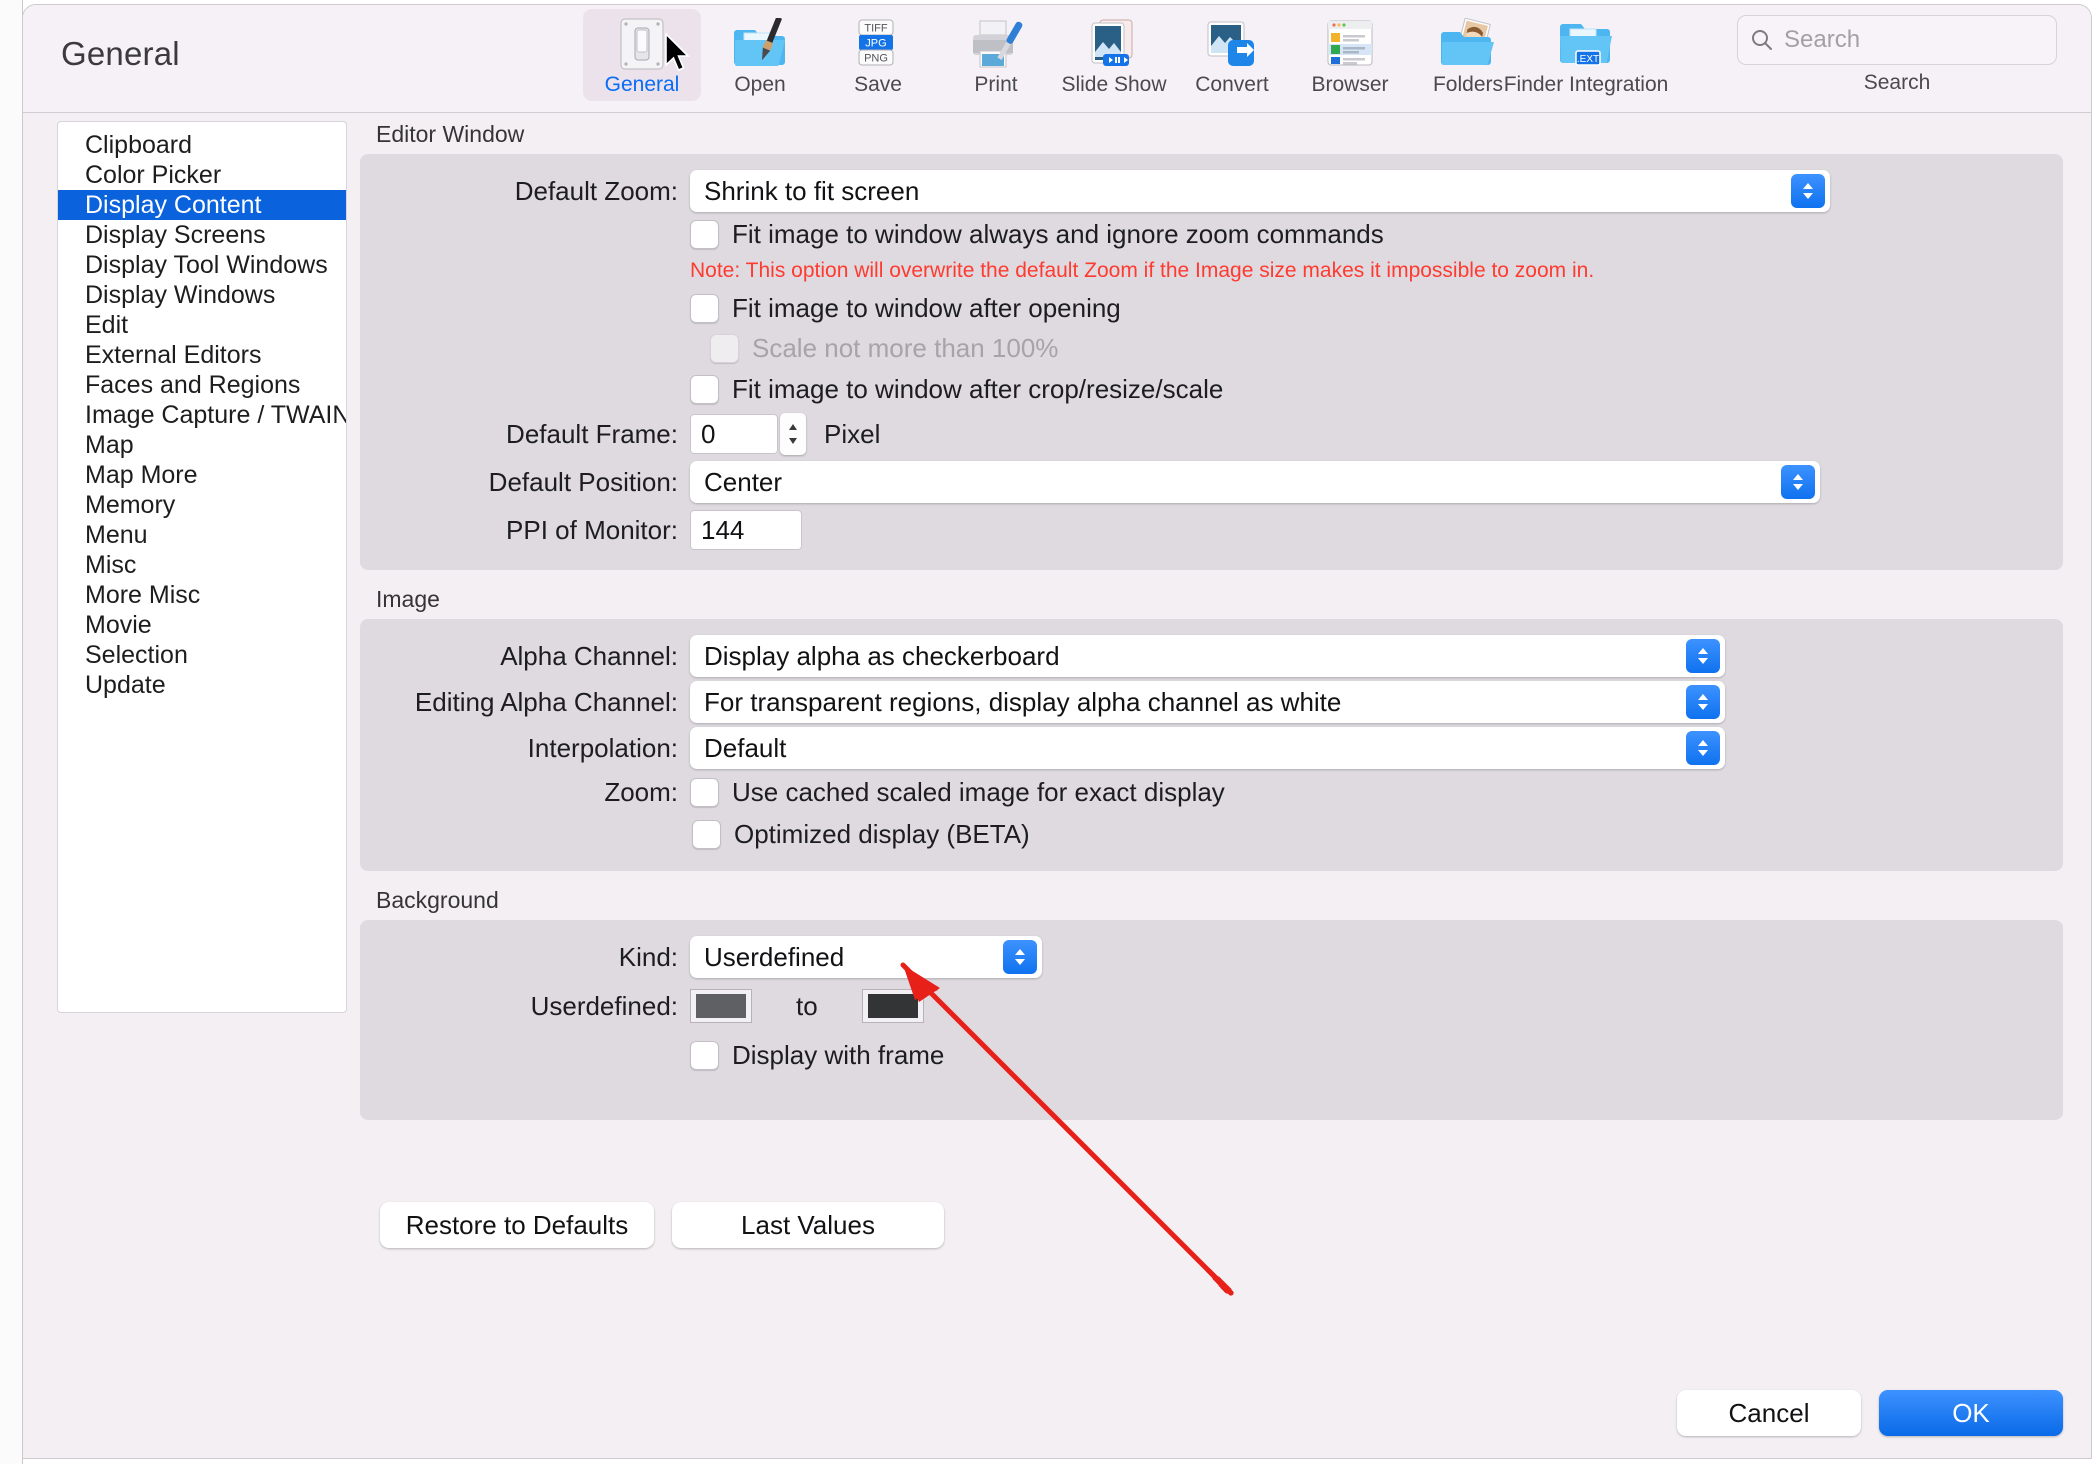  I want to click on default-zoom-value: Shrink to fit screen, so click(812, 190).